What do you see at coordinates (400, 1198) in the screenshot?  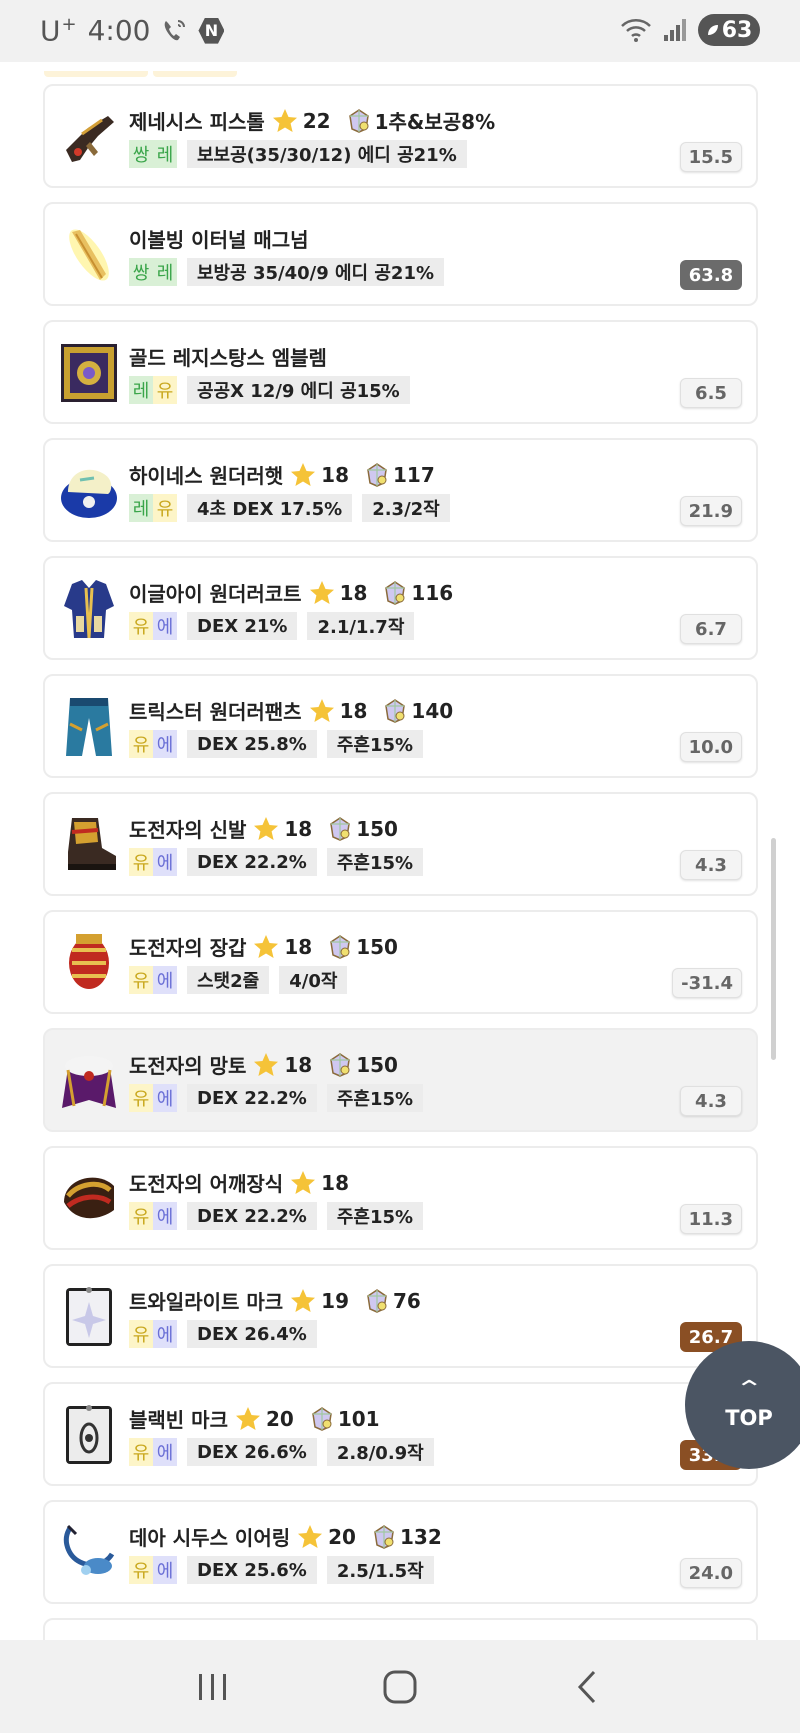 I see `item-card: 도전자의 어깨장식 18 유 에 DEX 22.2% 주흔15% 11.3` at bounding box center [400, 1198].